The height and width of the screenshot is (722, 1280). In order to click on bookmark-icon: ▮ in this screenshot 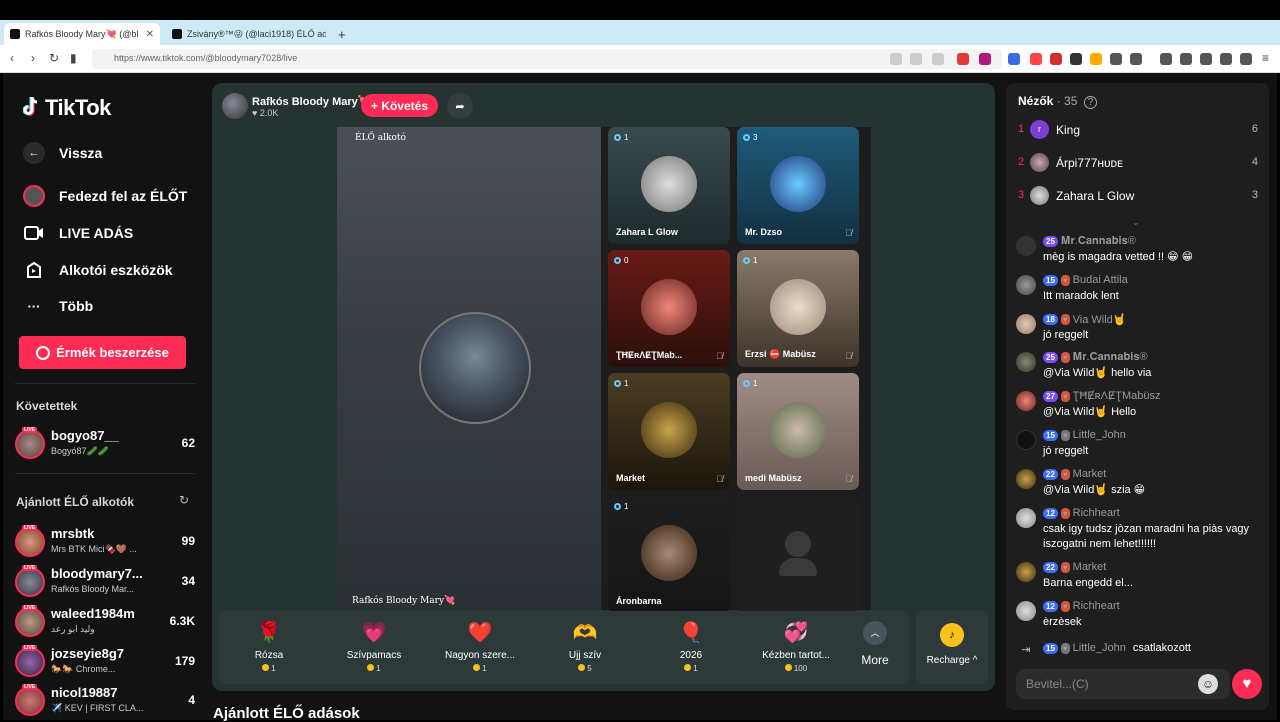, I will do `click(73, 58)`.